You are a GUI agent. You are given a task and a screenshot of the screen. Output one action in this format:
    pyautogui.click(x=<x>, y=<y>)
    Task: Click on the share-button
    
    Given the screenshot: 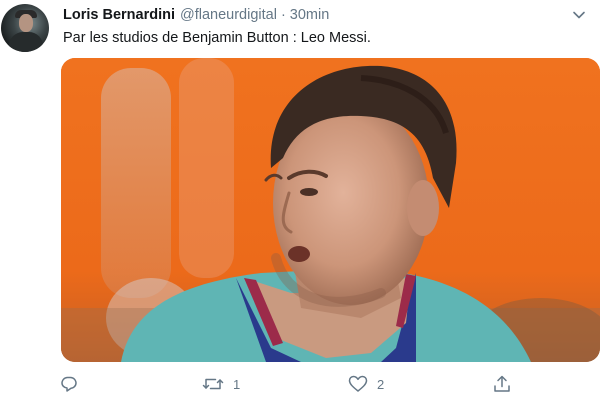 What is the action you would take?
    pyautogui.click(x=502, y=384)
    